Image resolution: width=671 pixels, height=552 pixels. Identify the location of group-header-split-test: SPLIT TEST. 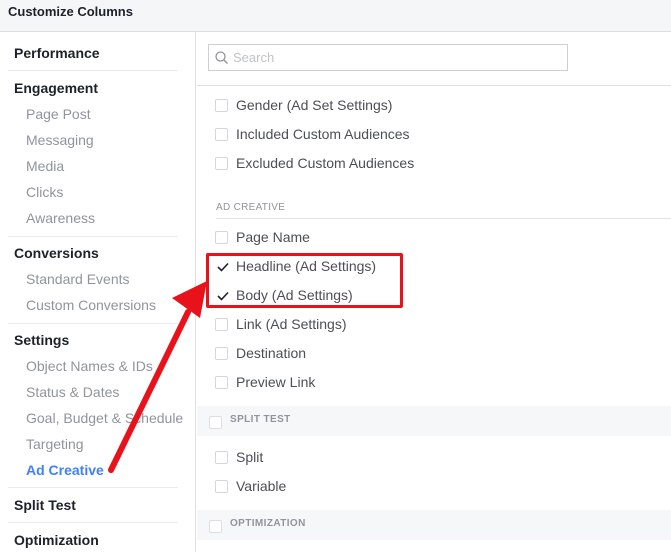
(434, 421).